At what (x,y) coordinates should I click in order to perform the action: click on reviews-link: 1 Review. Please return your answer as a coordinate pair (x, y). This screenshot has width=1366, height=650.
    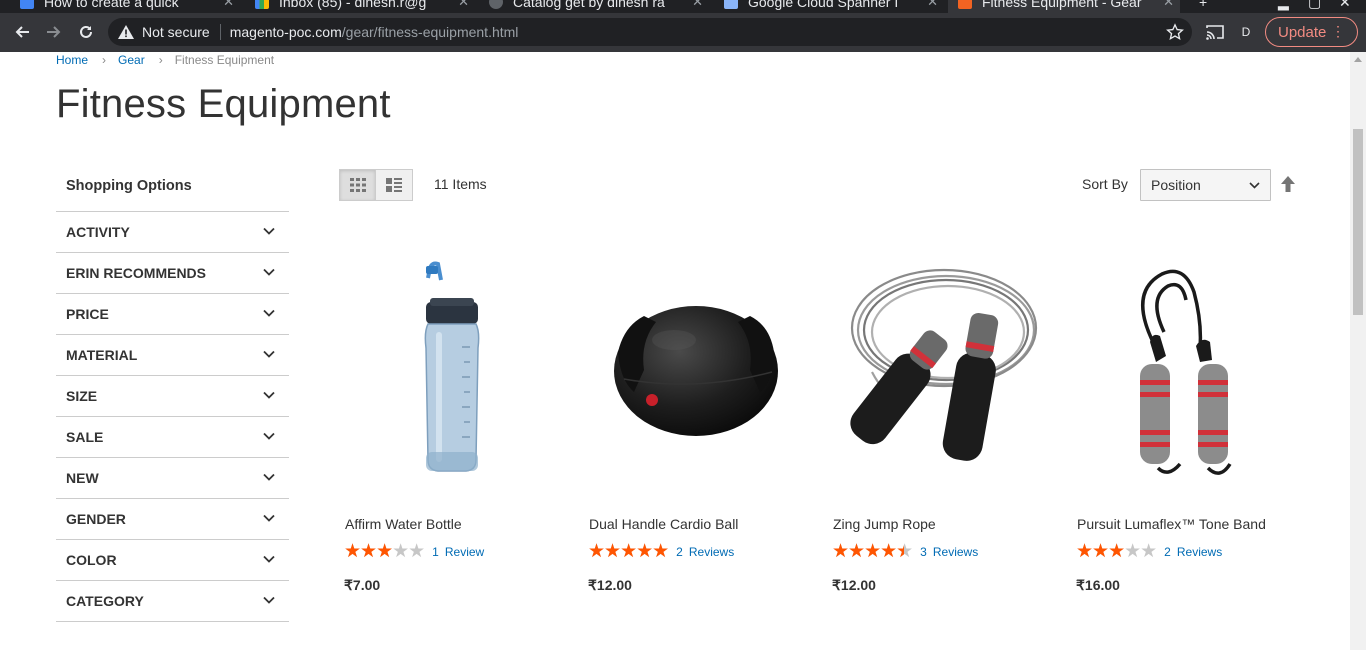
    Looking at the image, I should click on (458, 552).